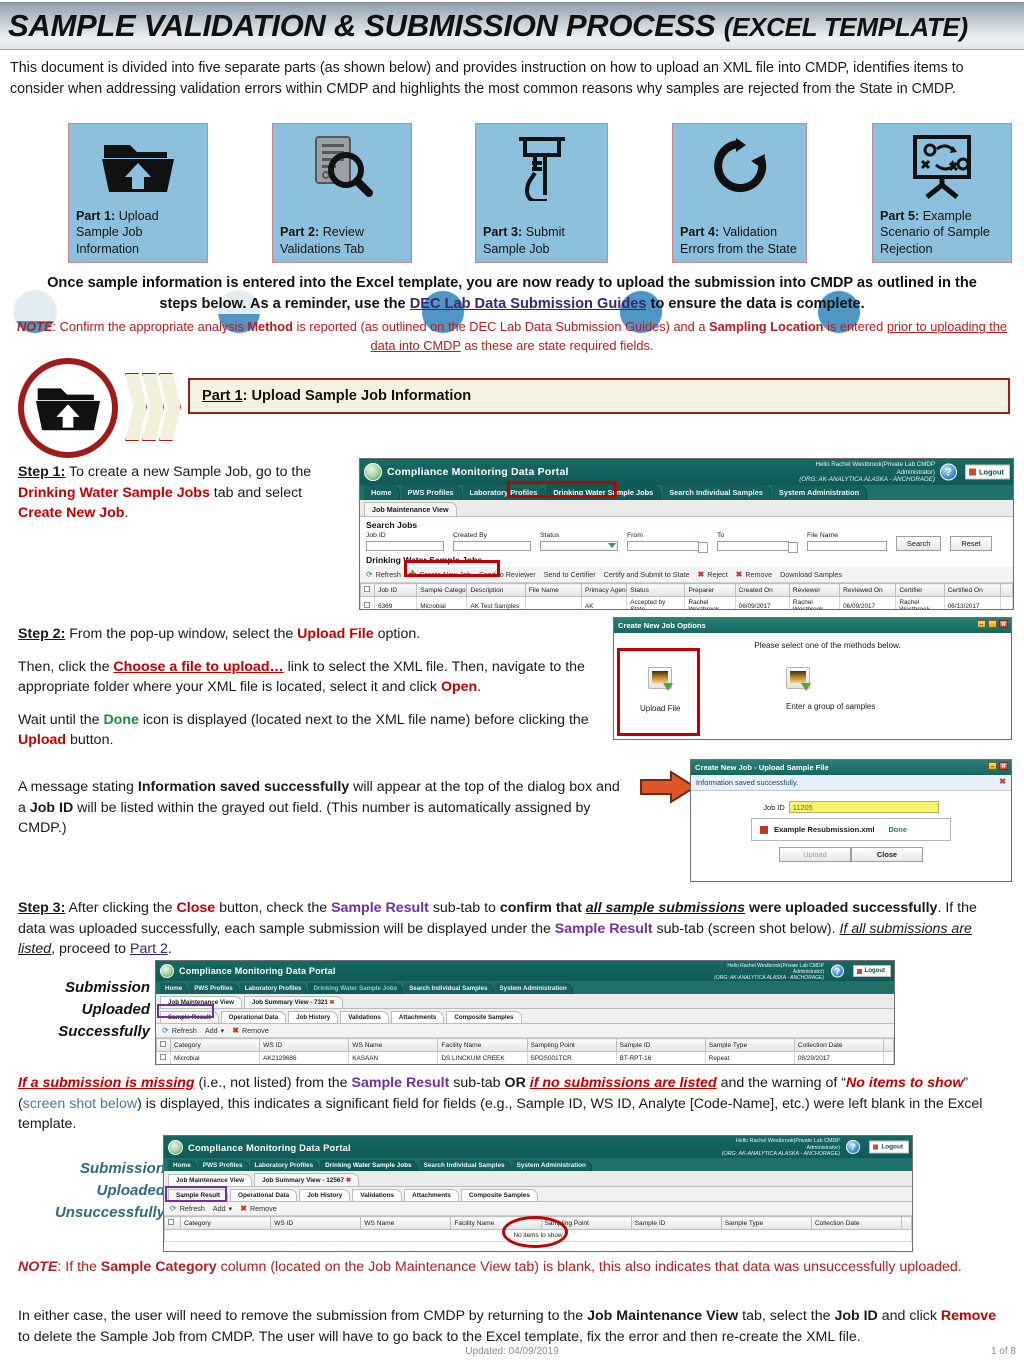 The width and height of the screenshot is (1024, 1365). I want to click on send-to-certifier-button: Send to Certifier, so click(570, 574).